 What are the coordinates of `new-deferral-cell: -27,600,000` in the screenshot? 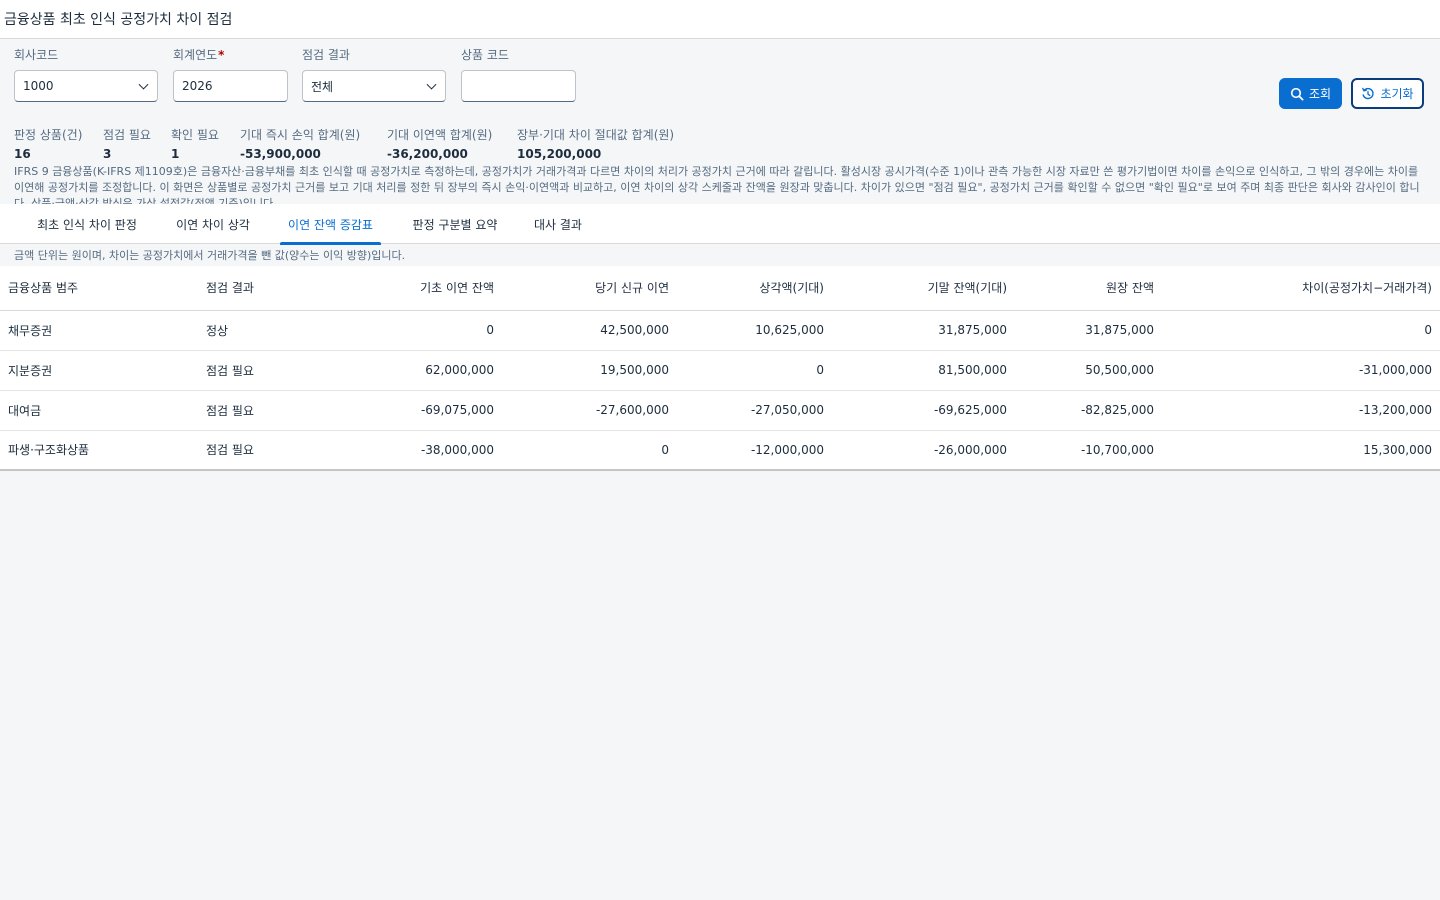 It's located at (589, 410).